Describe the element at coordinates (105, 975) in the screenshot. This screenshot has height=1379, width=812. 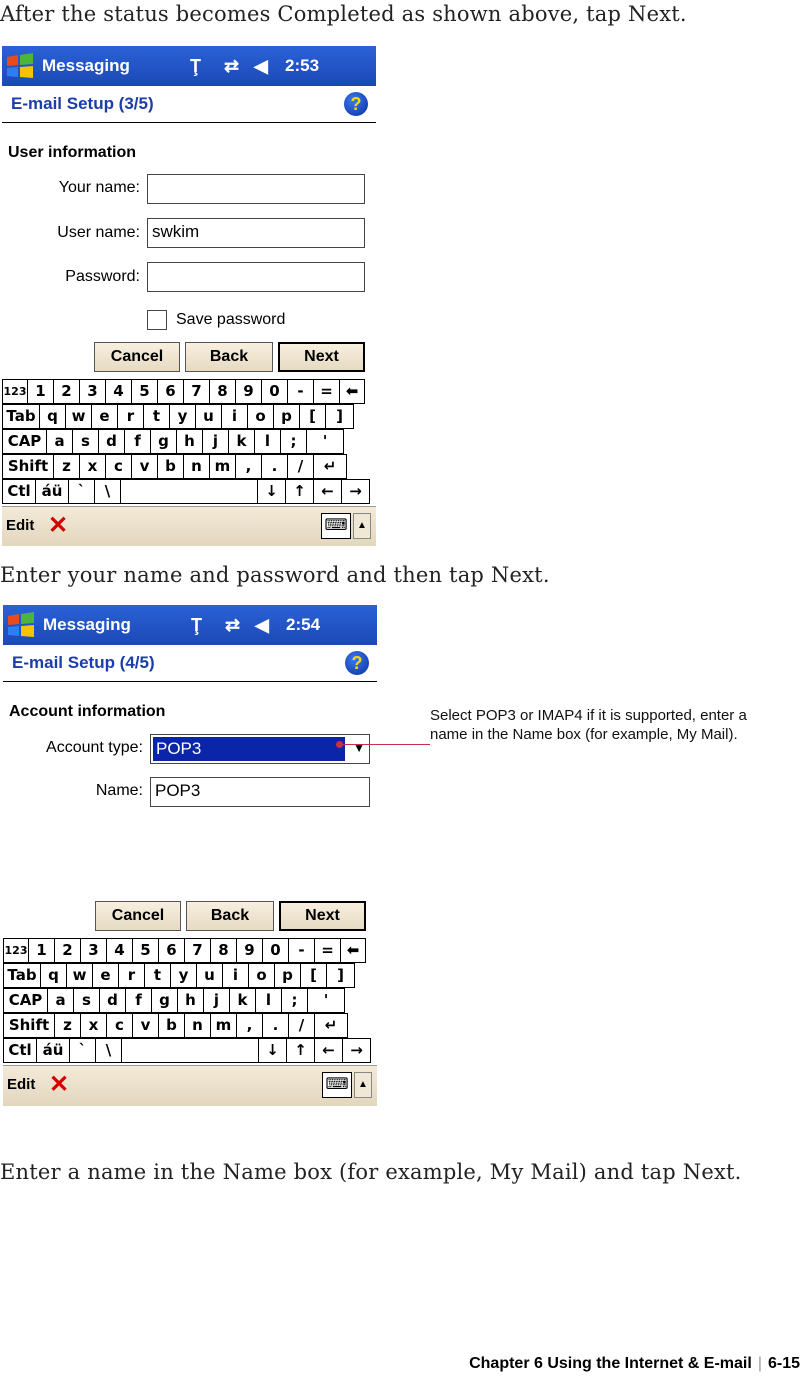
I see `key-e: e` at that location.